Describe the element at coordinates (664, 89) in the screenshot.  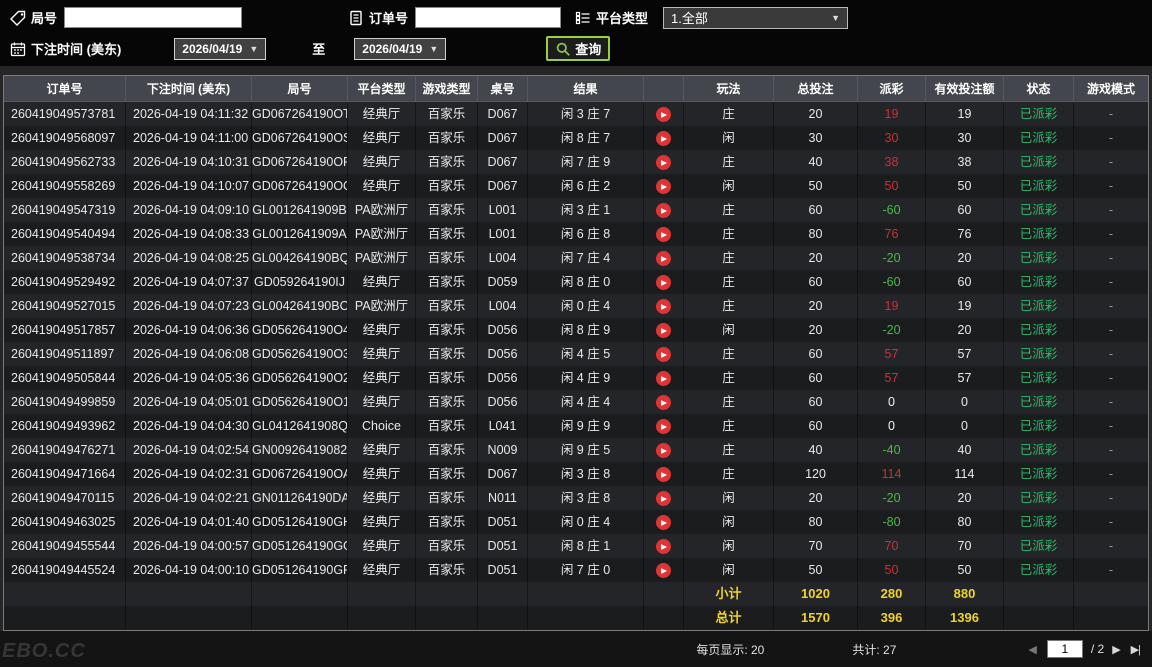
I see `column-header` at that location.